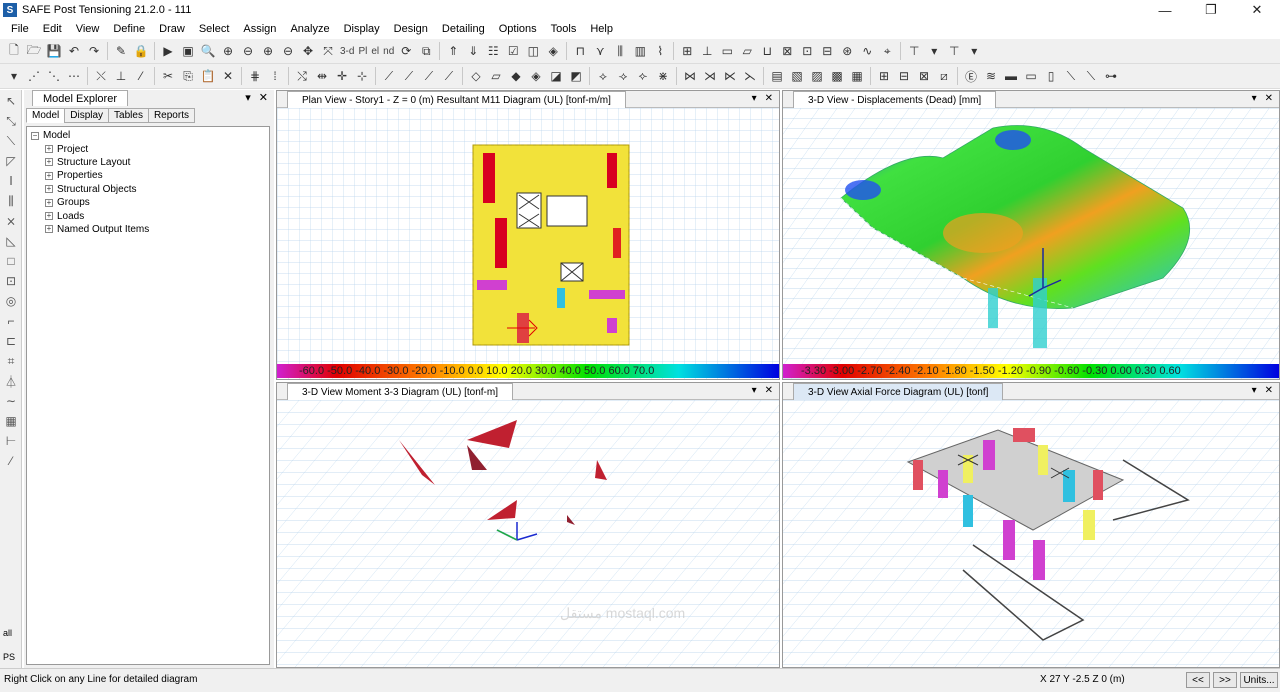  I want to click on snap-dropdown-icon: ▾, so click(14, 76).